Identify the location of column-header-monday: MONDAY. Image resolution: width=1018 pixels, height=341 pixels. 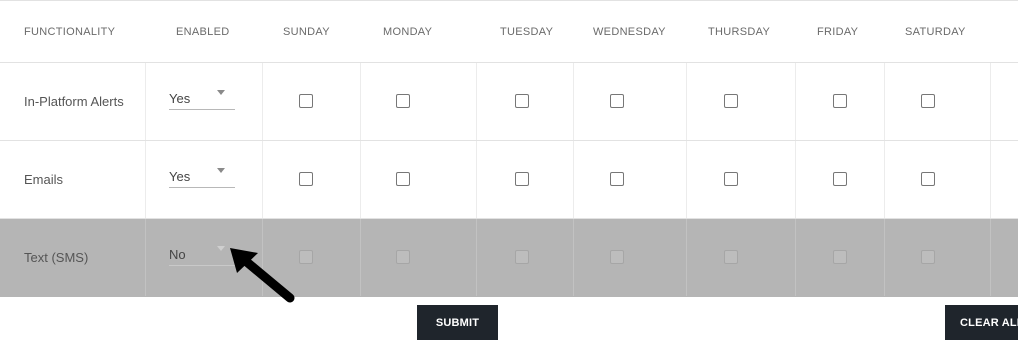
(408, 31).